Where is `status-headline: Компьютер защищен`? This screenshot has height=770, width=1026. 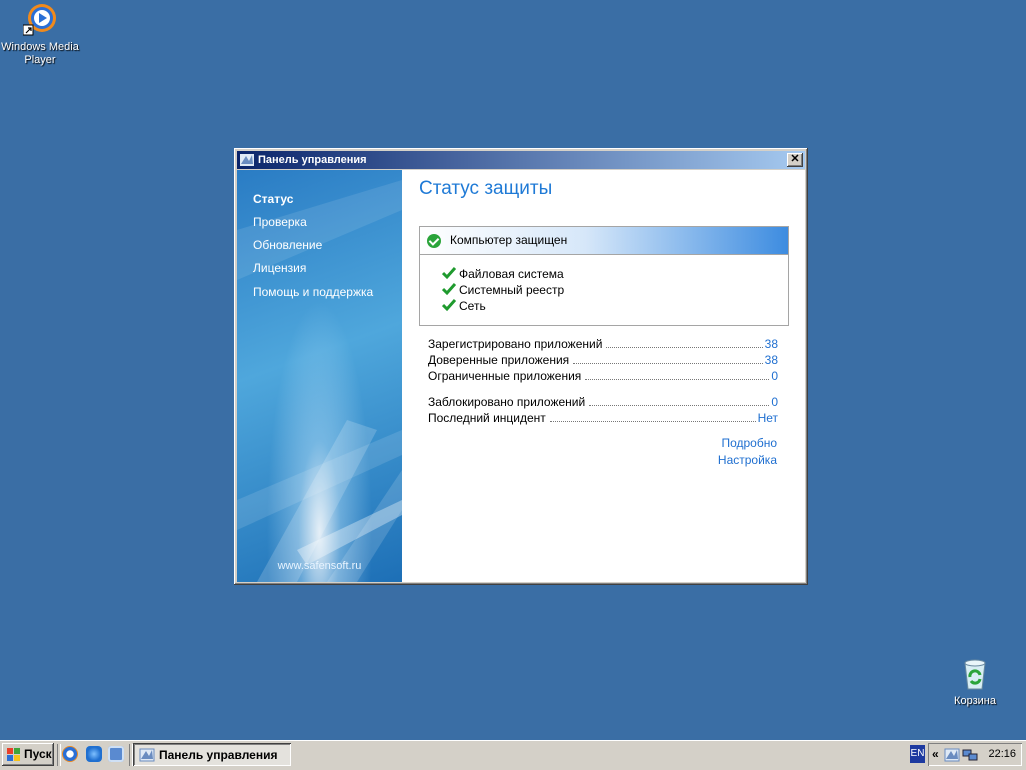
status-headline: Компьютер защищен is located at coordinates (509, 240).